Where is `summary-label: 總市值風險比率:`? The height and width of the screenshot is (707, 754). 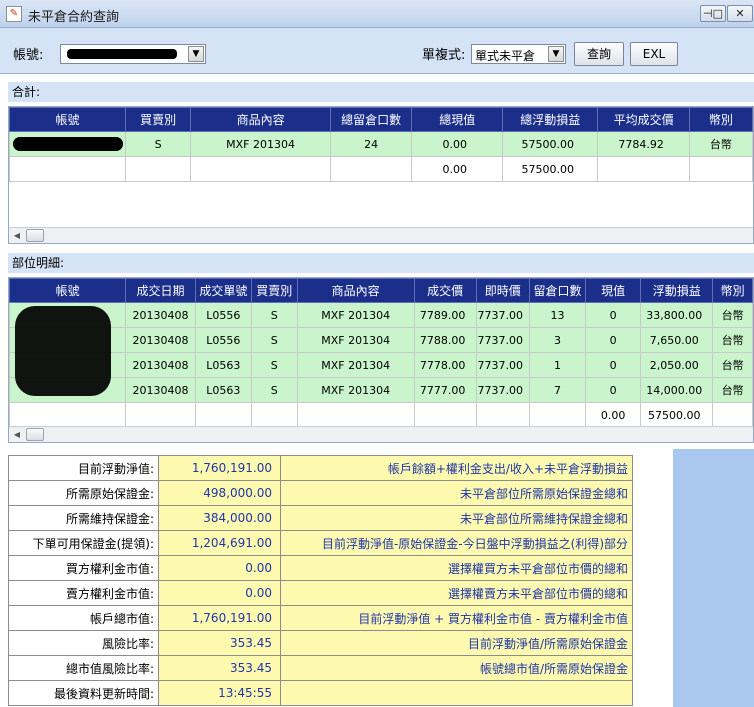
summary-label: 總市值風險比率: is located at coordinates (83, 668).